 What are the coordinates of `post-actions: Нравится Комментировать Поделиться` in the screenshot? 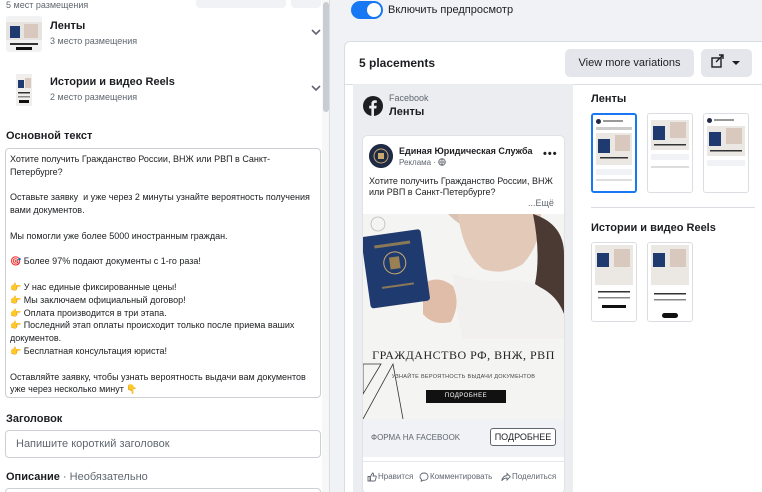 It's located at (463, 476).